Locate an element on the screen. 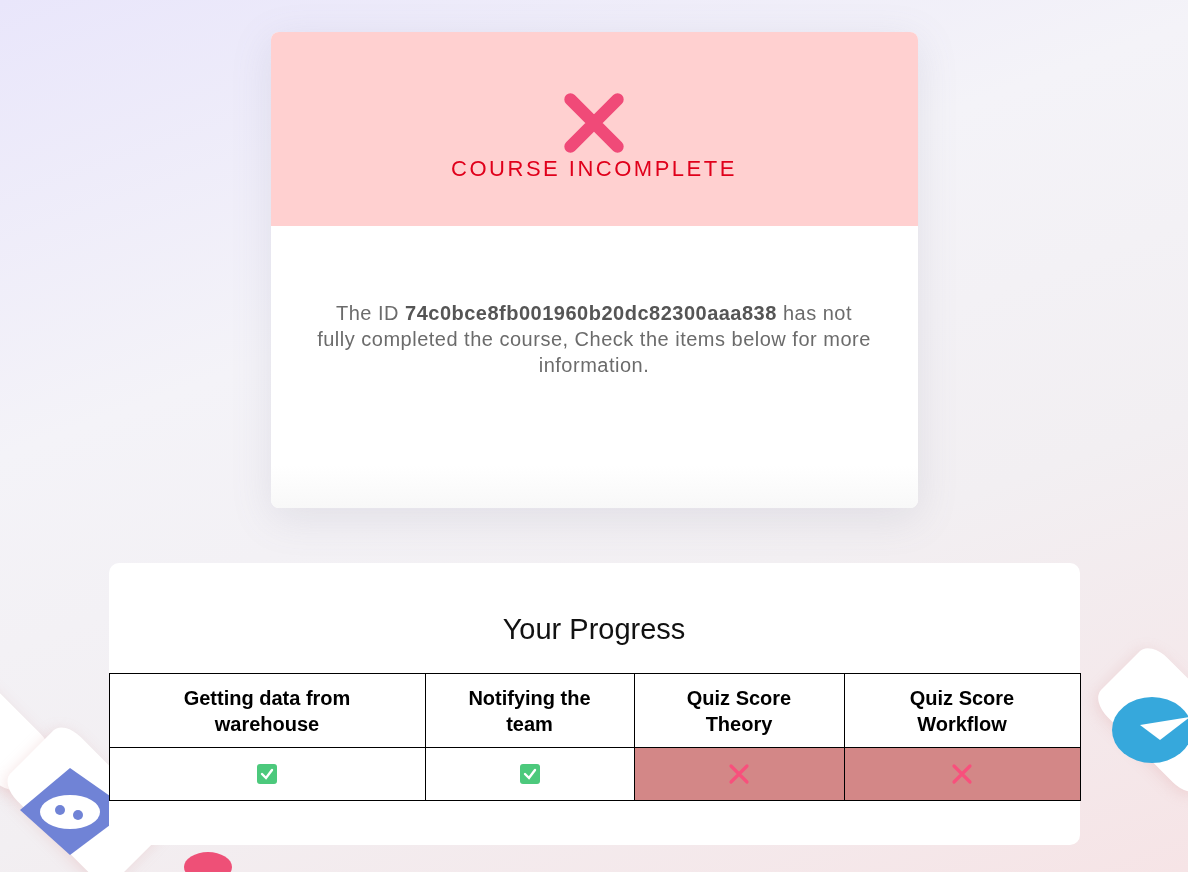 The image size is (1188, 872). status-message: The ID 74c0bce8fb001960b20dc82300aaa838 has not fully completed the course, Check the items below for more information. is located at coordinates (594, 339).